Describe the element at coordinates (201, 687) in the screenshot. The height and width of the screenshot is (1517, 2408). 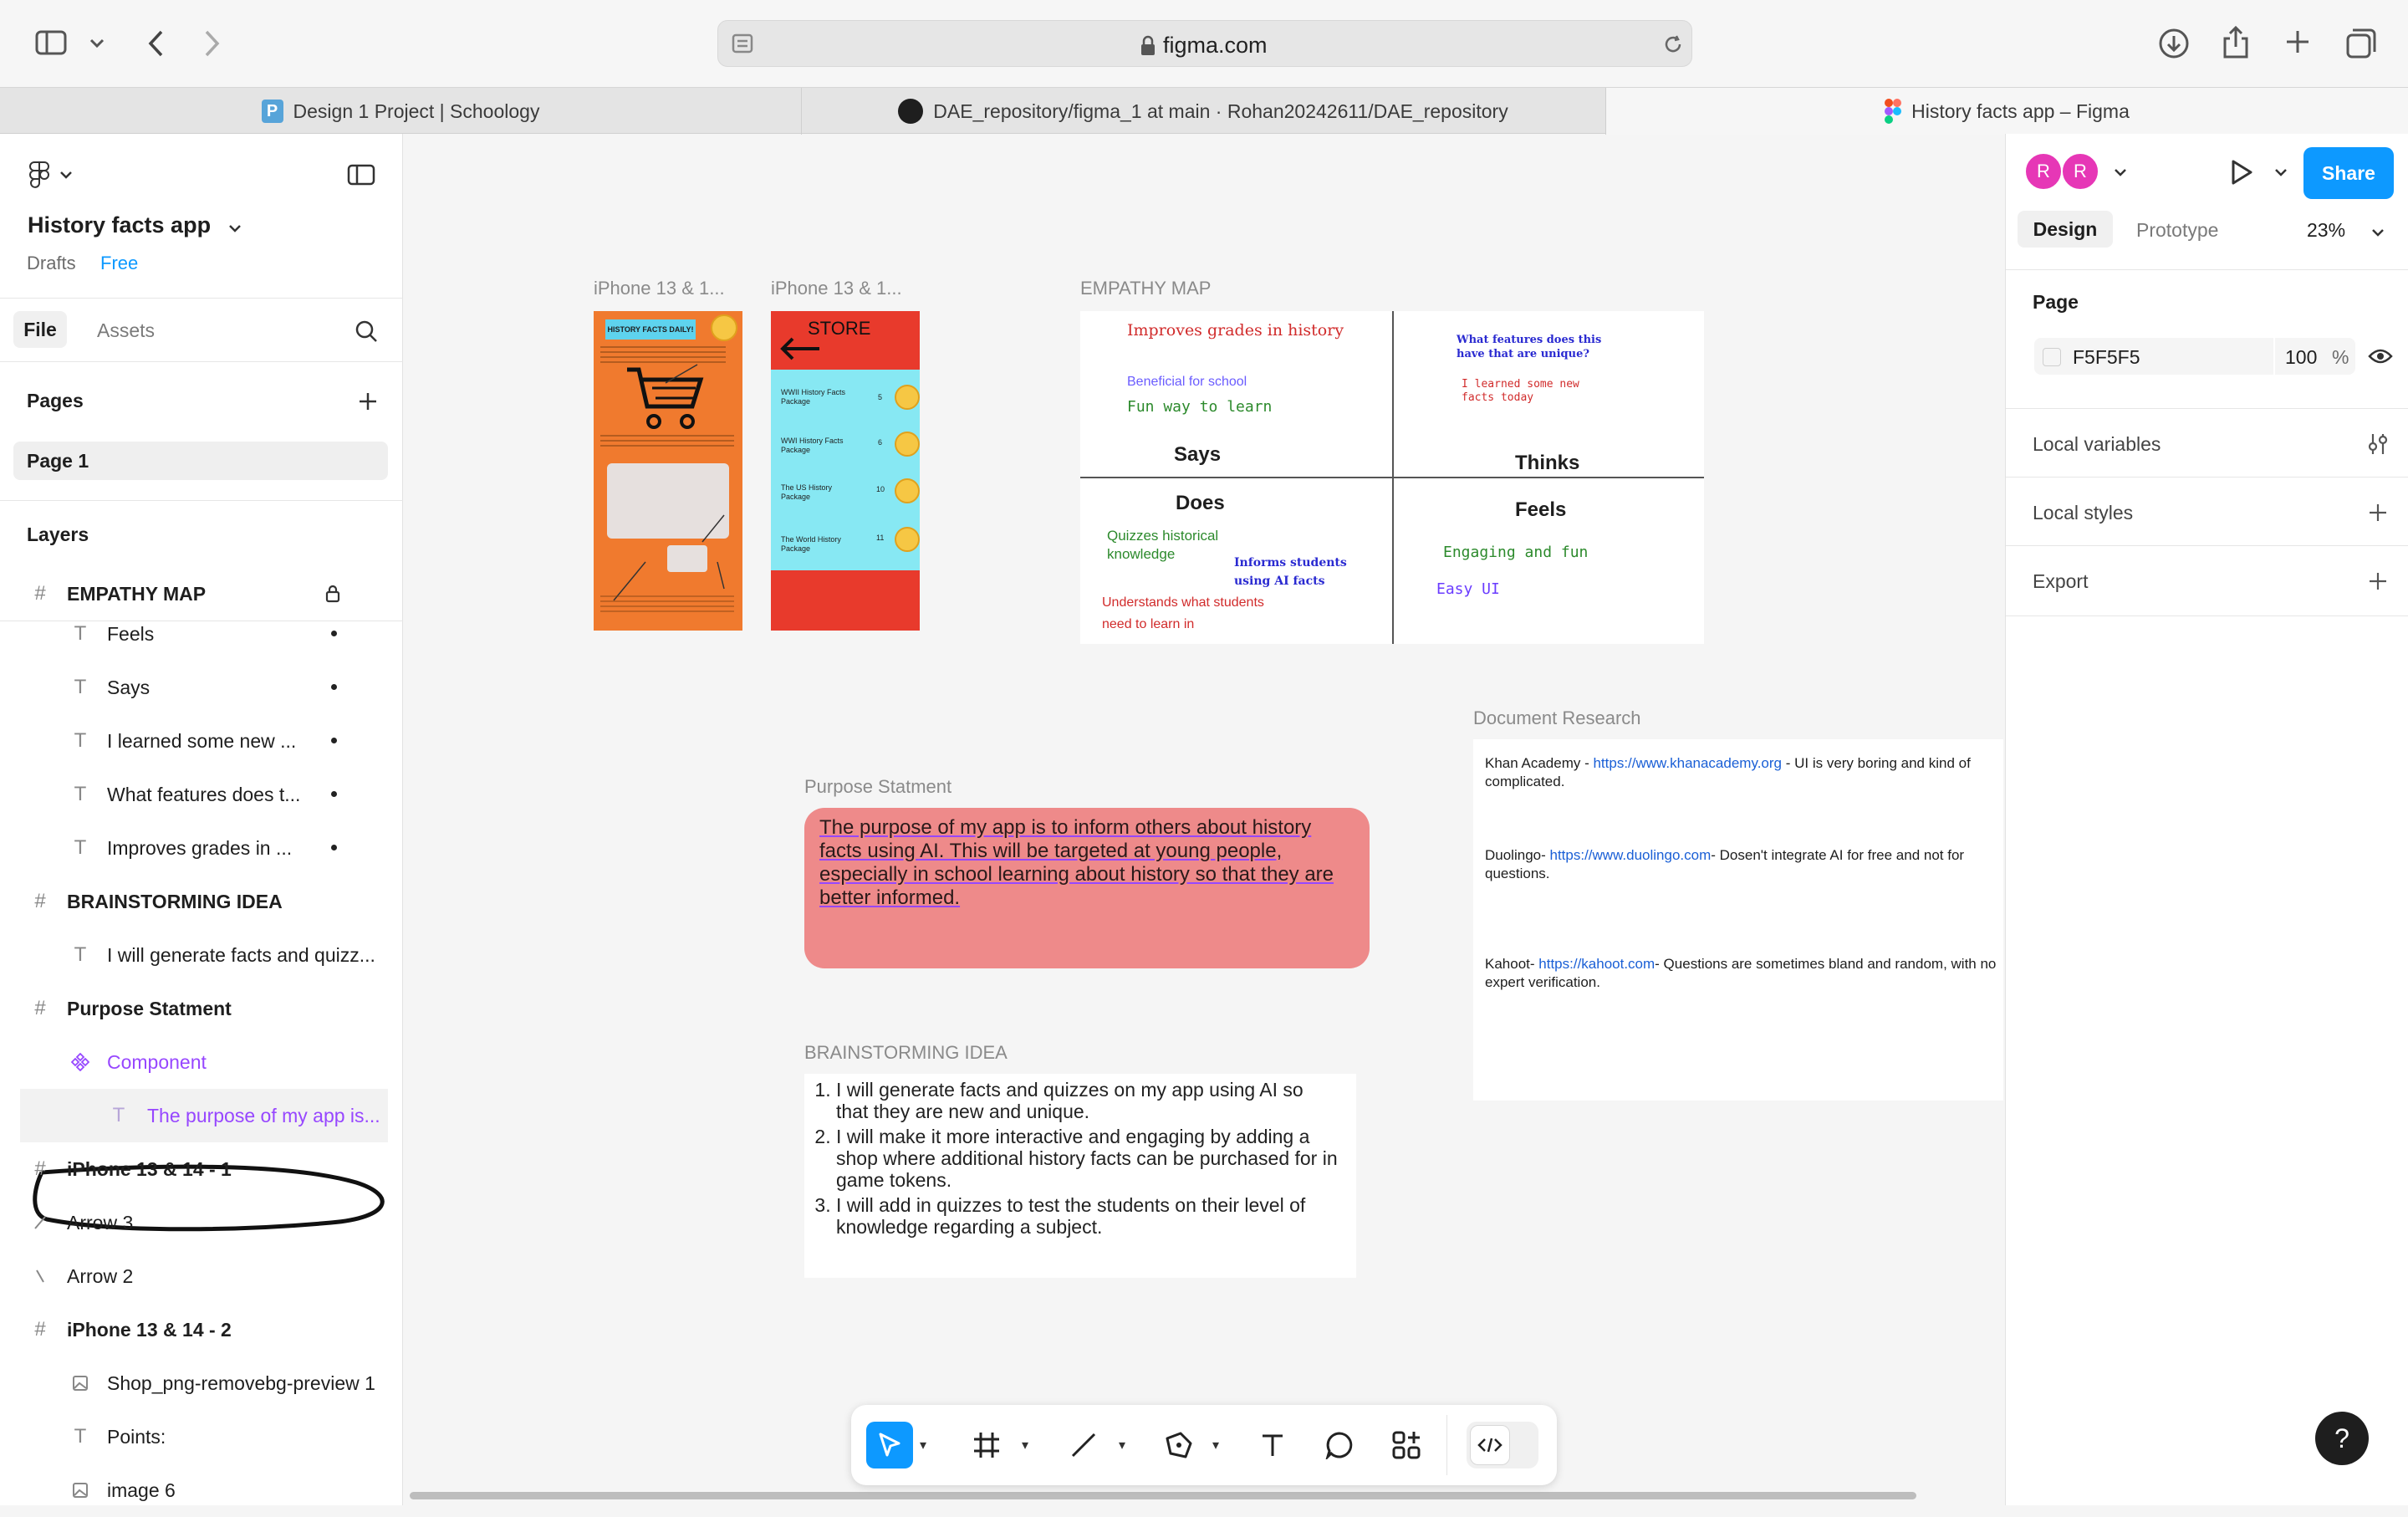
I see `layer-says: T Says` at that location.